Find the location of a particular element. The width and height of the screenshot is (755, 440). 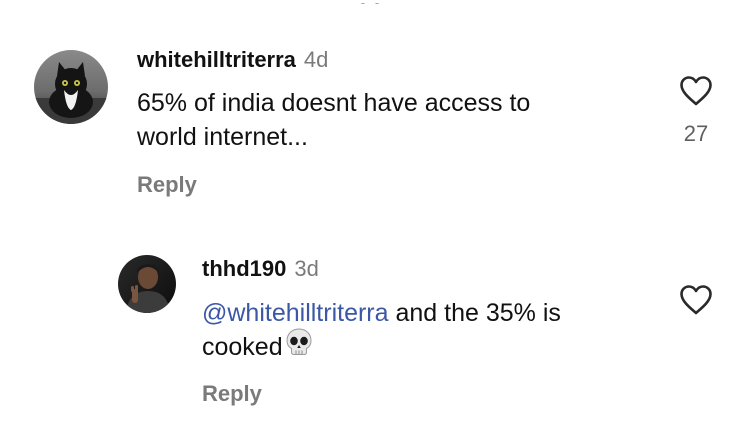

top-overflow-dots is located at coordinates (380, 2).